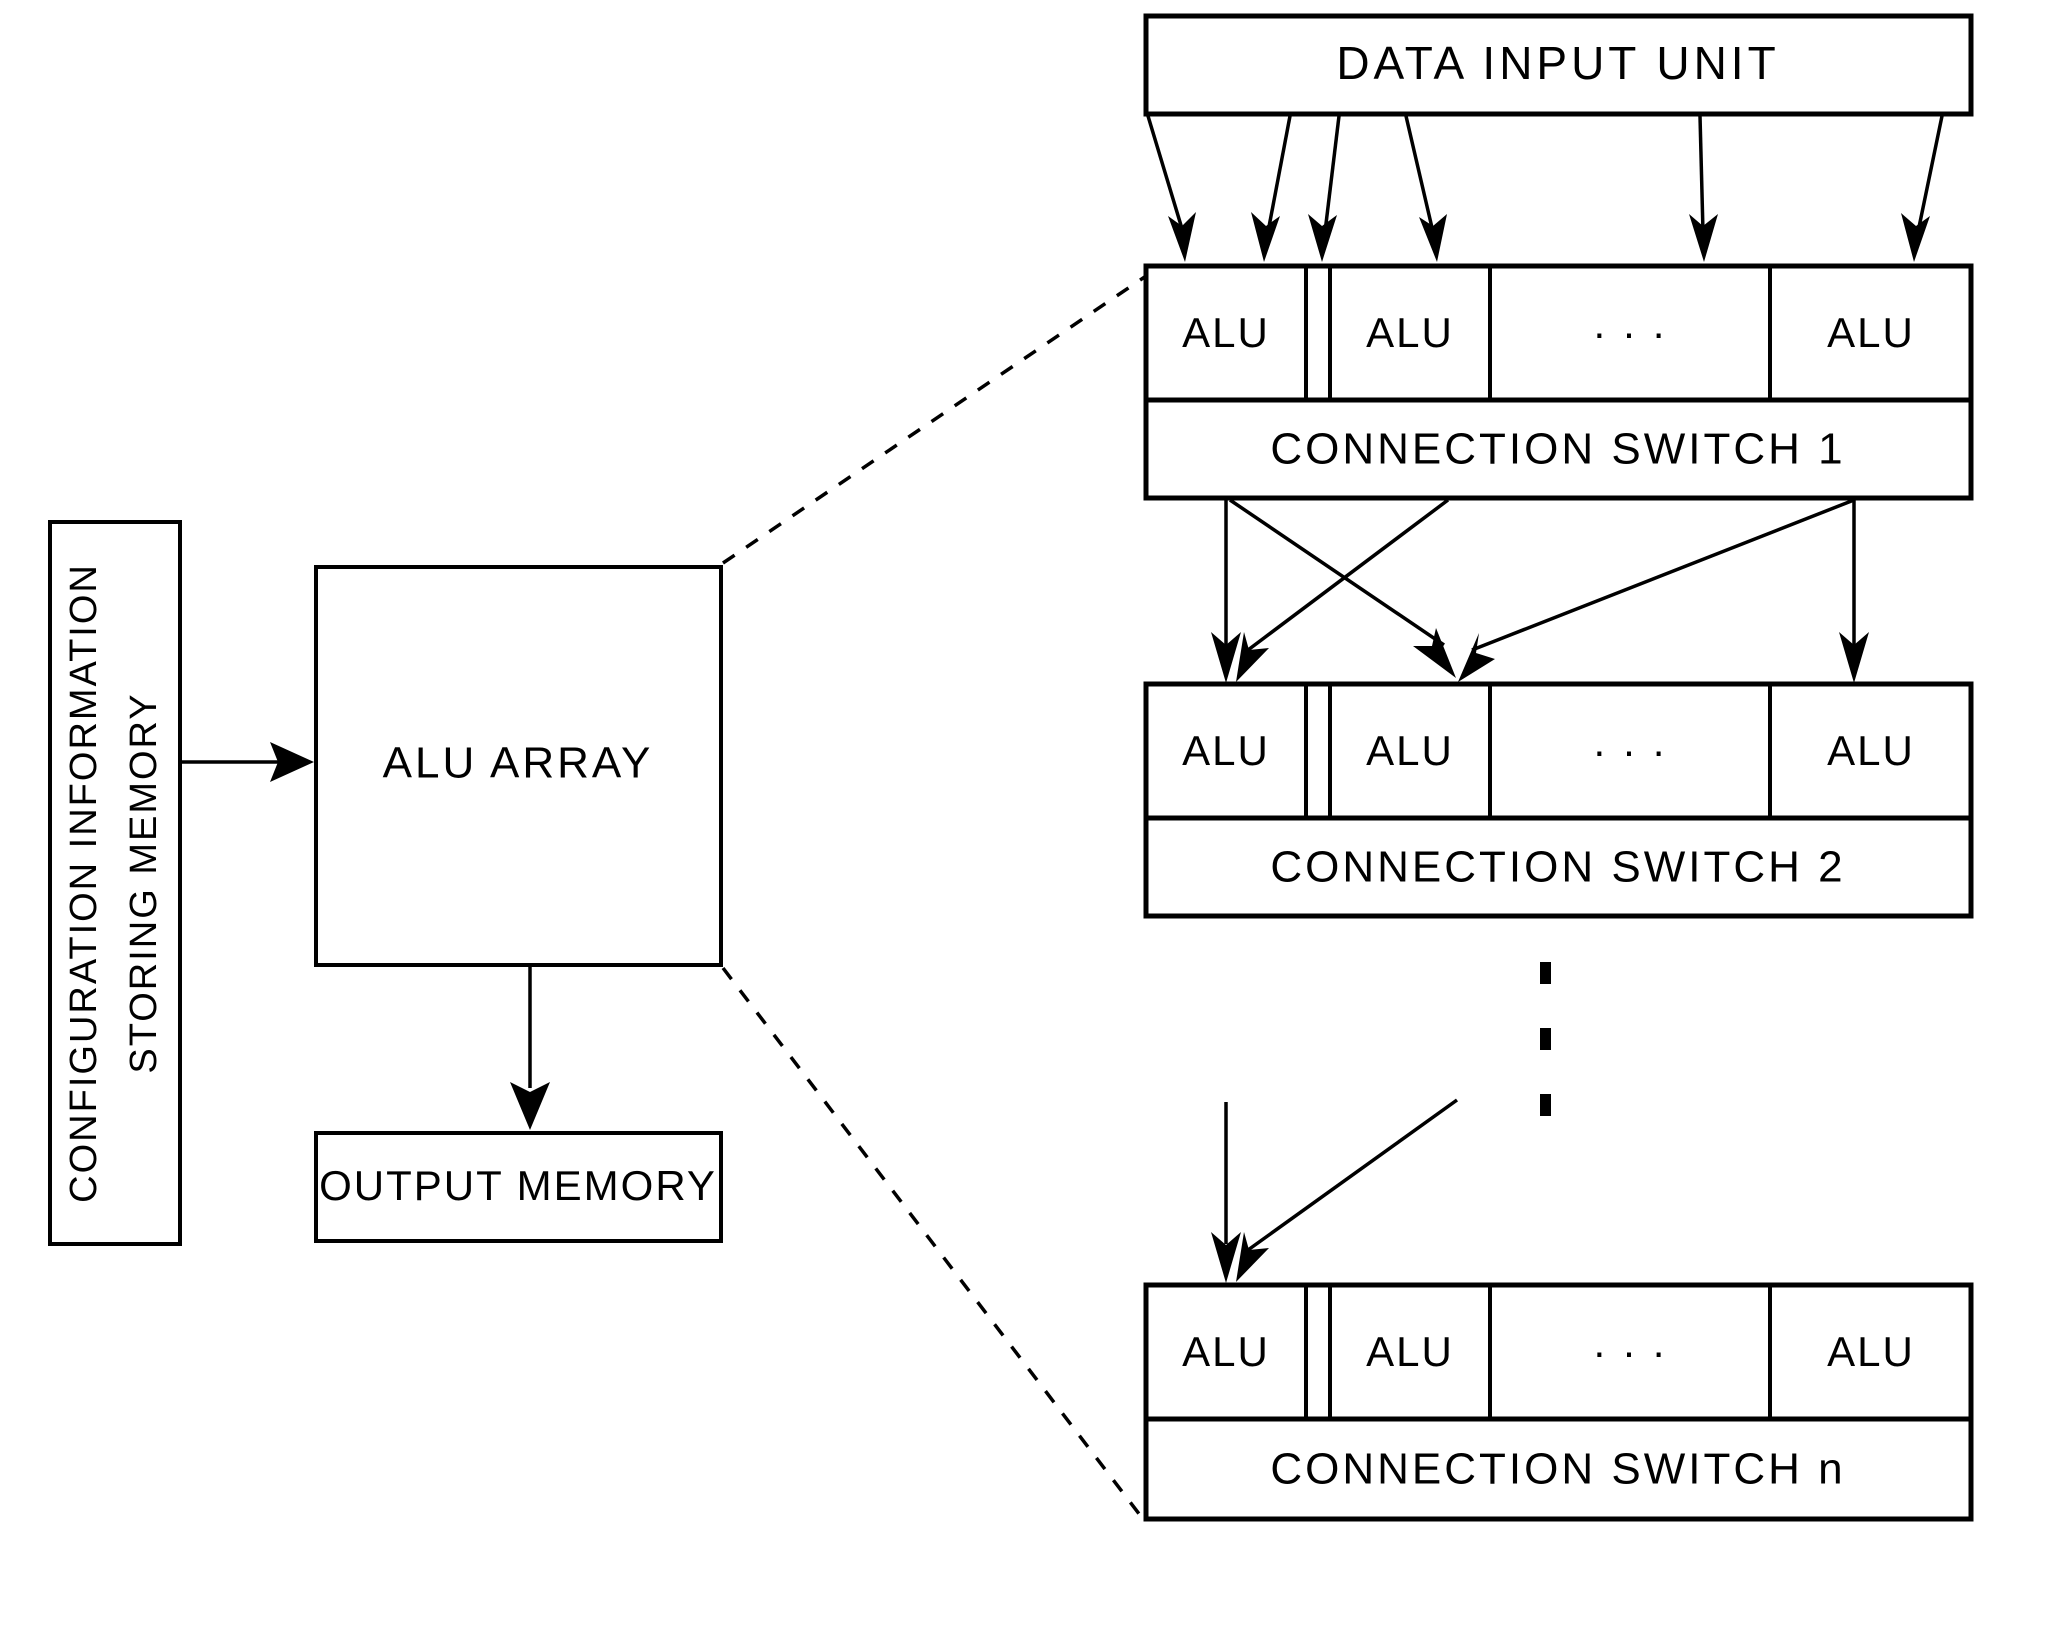  Describe the element at coordinates (248, 762) in the screenshot. I see `arrow-config-to-alu-array` at that location.